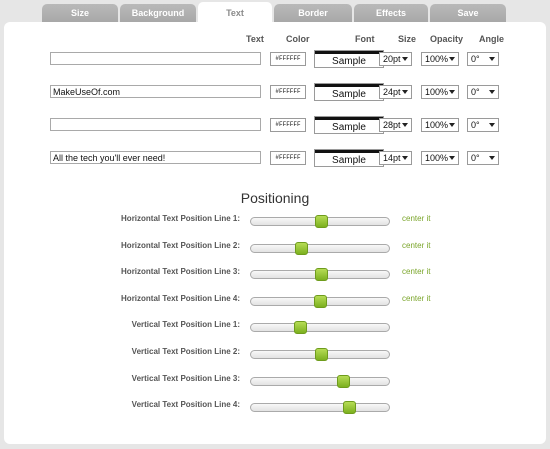 The image size is (550, 449). What do you see at coordinates (492, 39) in the screenshot?
I see `header-angle: Angle` at bounding box center [492, 39].